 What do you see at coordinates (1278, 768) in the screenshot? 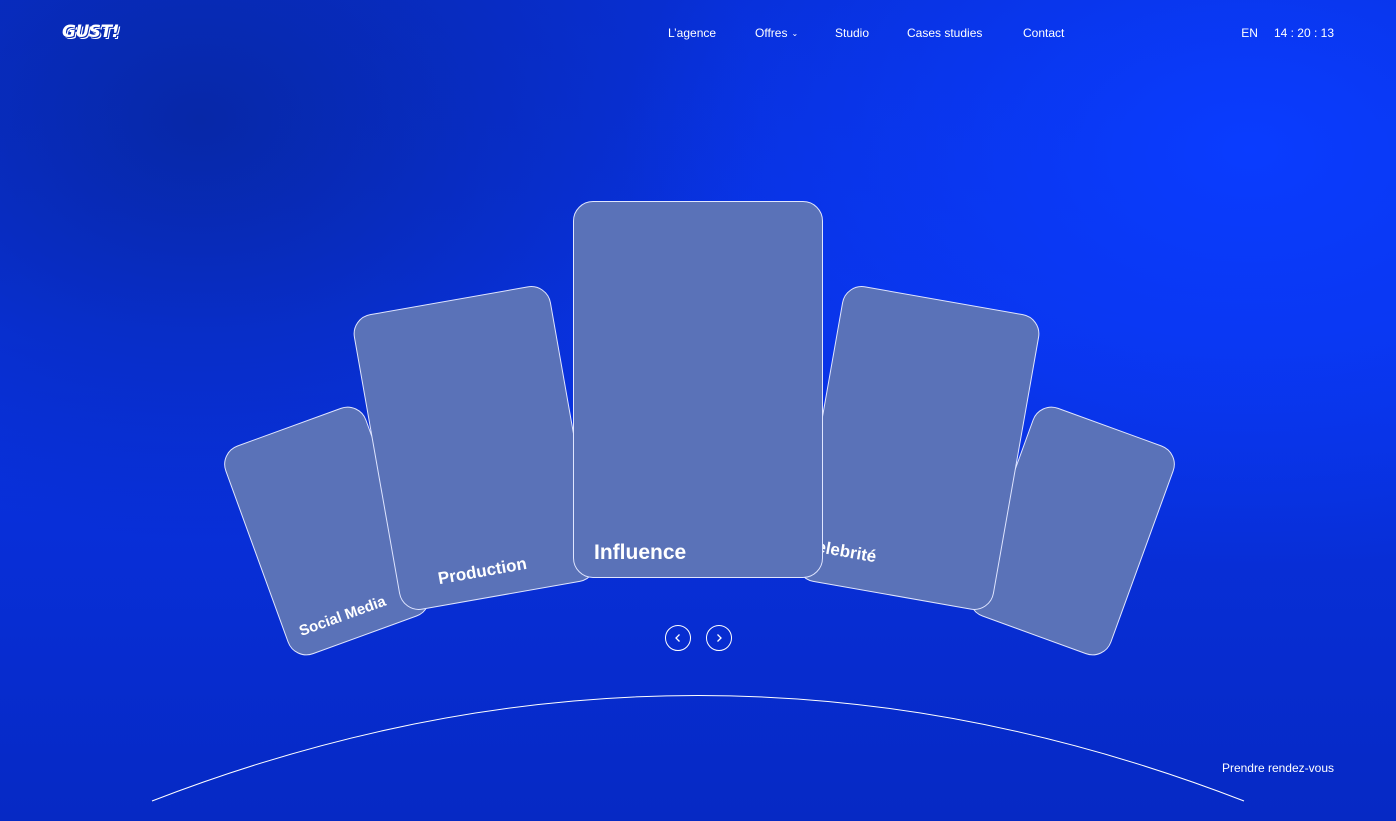
I see `book-appointment-link: Prendre rendez-vous` at bounding box center [1278, 768].